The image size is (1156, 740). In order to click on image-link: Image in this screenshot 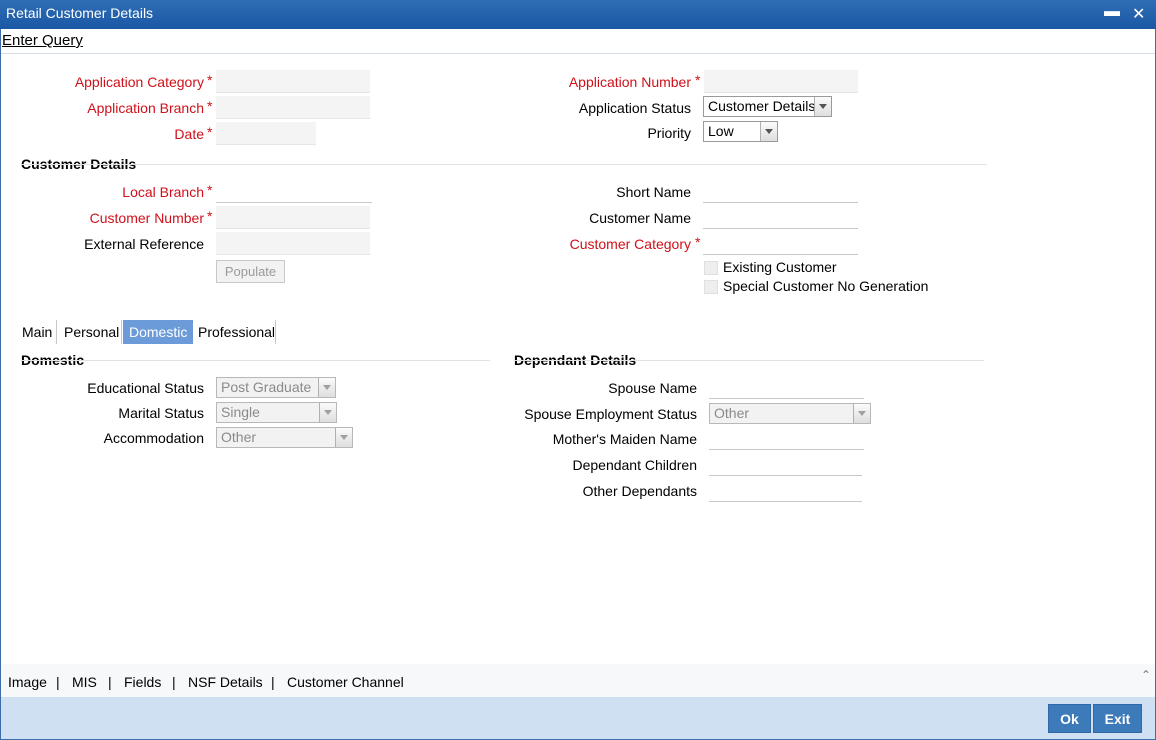, I will do `click(27, 682)`.